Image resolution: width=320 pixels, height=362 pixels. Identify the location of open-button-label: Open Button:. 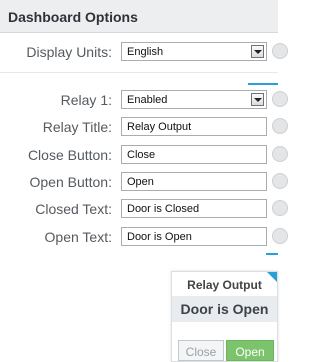
(70, 182).